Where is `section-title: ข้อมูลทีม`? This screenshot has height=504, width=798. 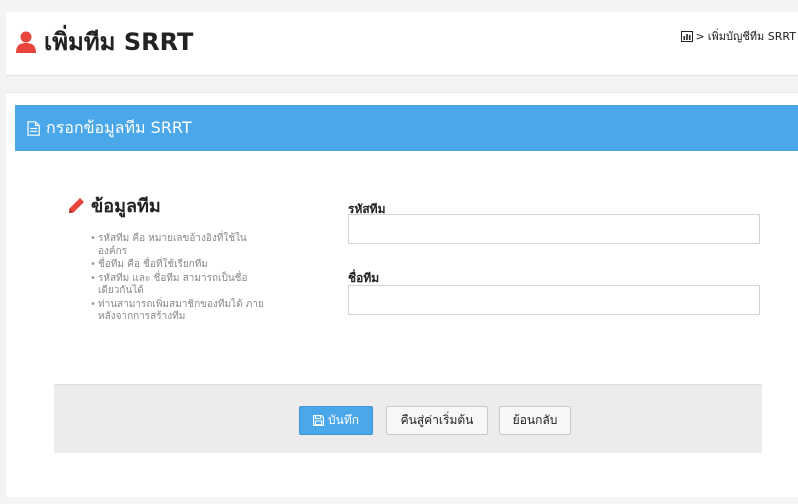
section-title: ข้อมูลทีม is located at coordinates (114, 205).